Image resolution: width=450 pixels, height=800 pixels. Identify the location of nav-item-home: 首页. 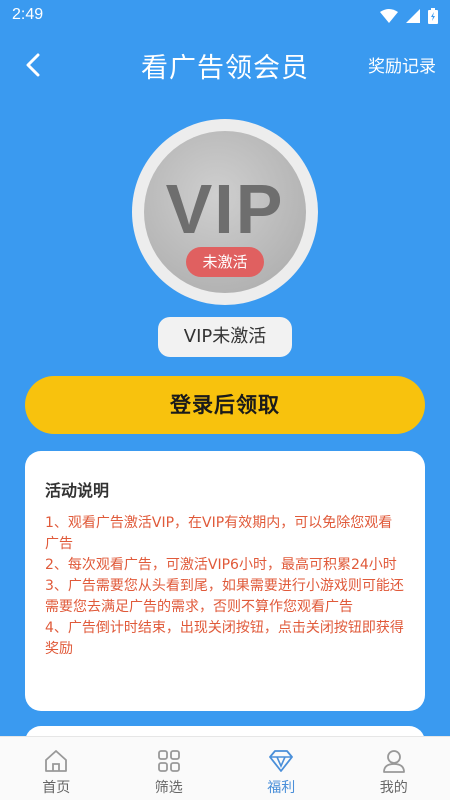
(56, 768).